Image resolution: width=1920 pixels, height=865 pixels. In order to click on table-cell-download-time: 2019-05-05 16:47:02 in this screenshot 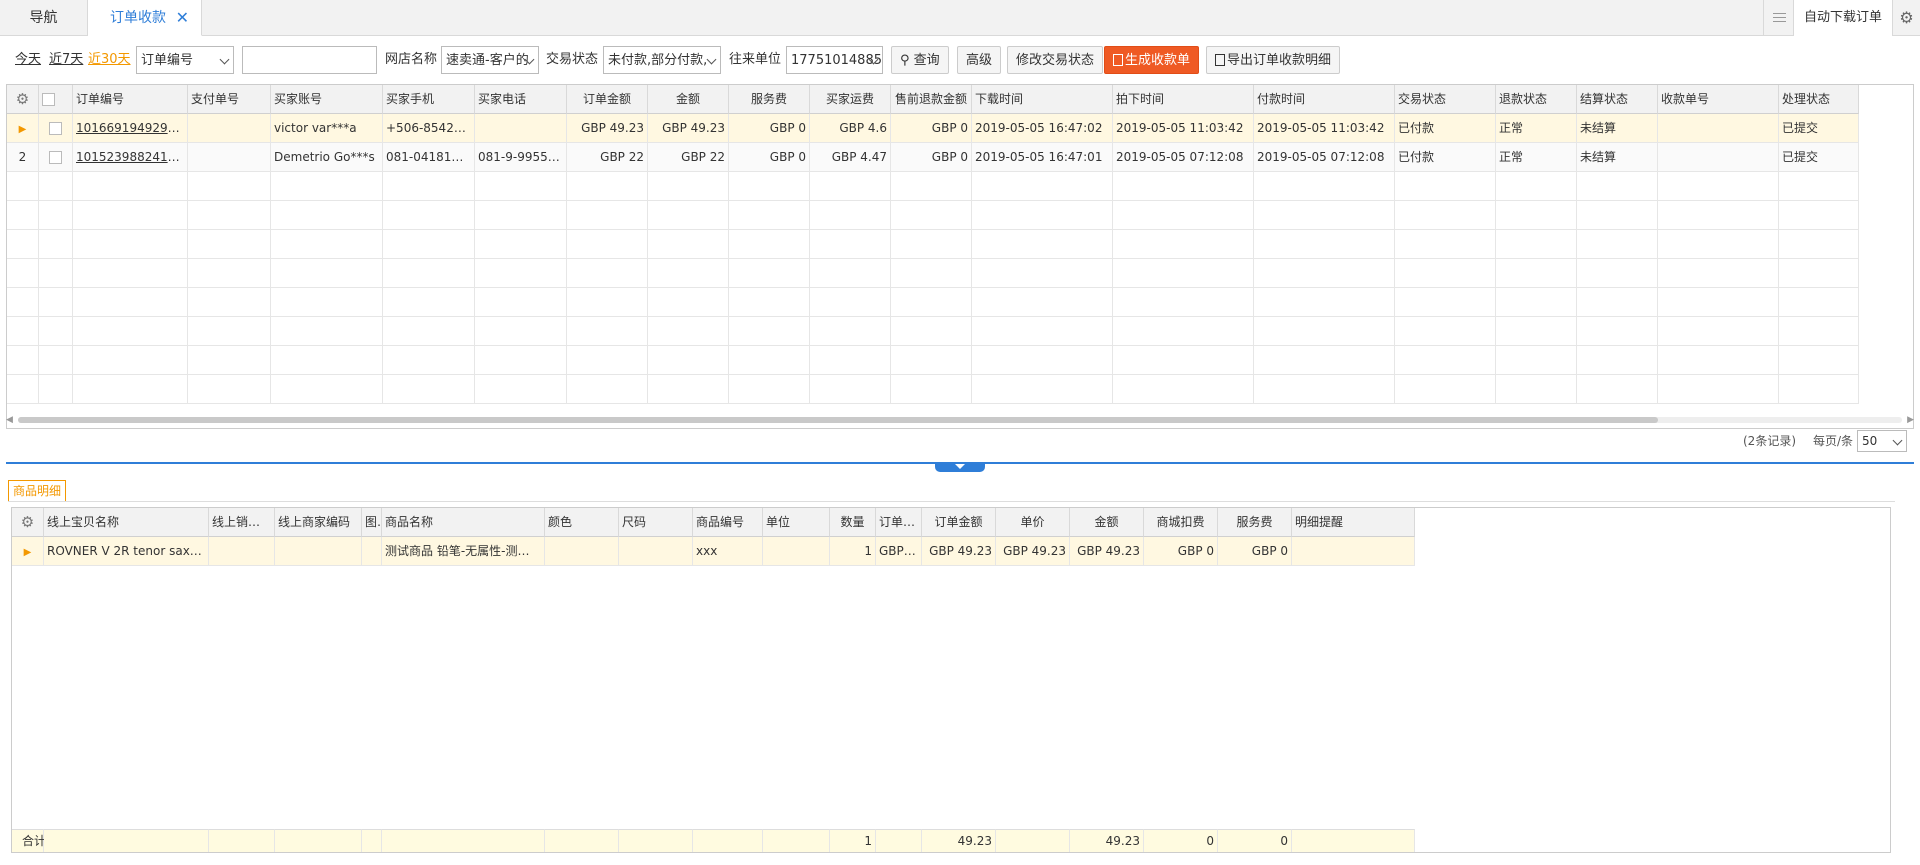, I will do `click(1042, 128)`.